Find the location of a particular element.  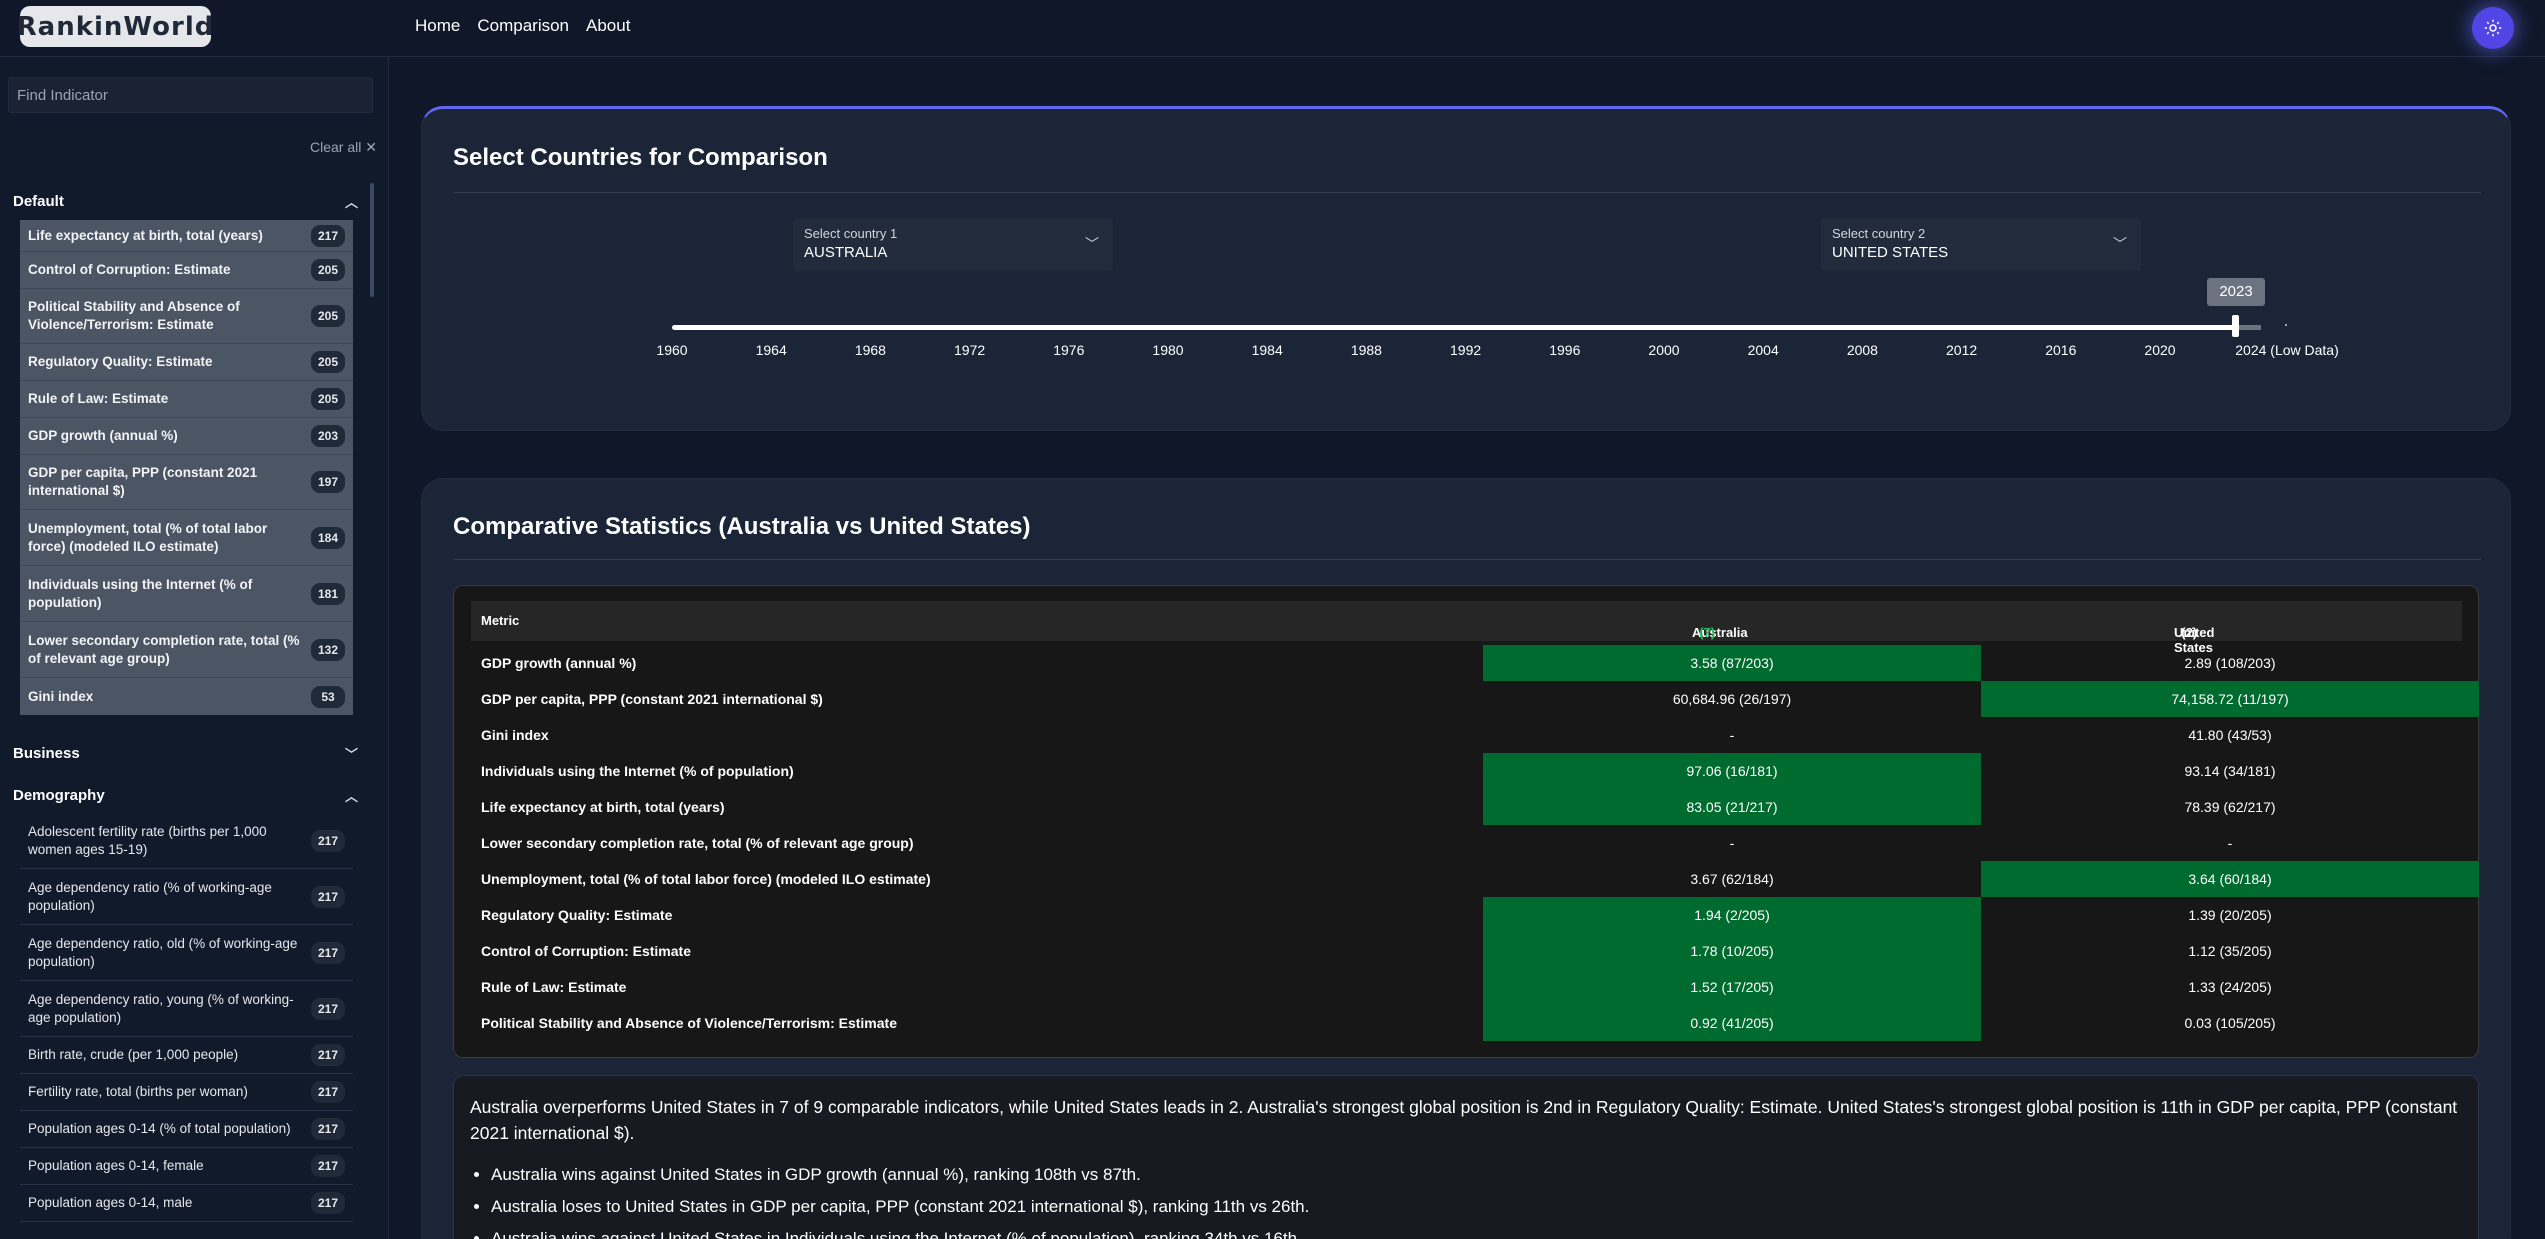

indicator-item: Rule of Law: Estimate 205 is located at coordinates (186, 399).